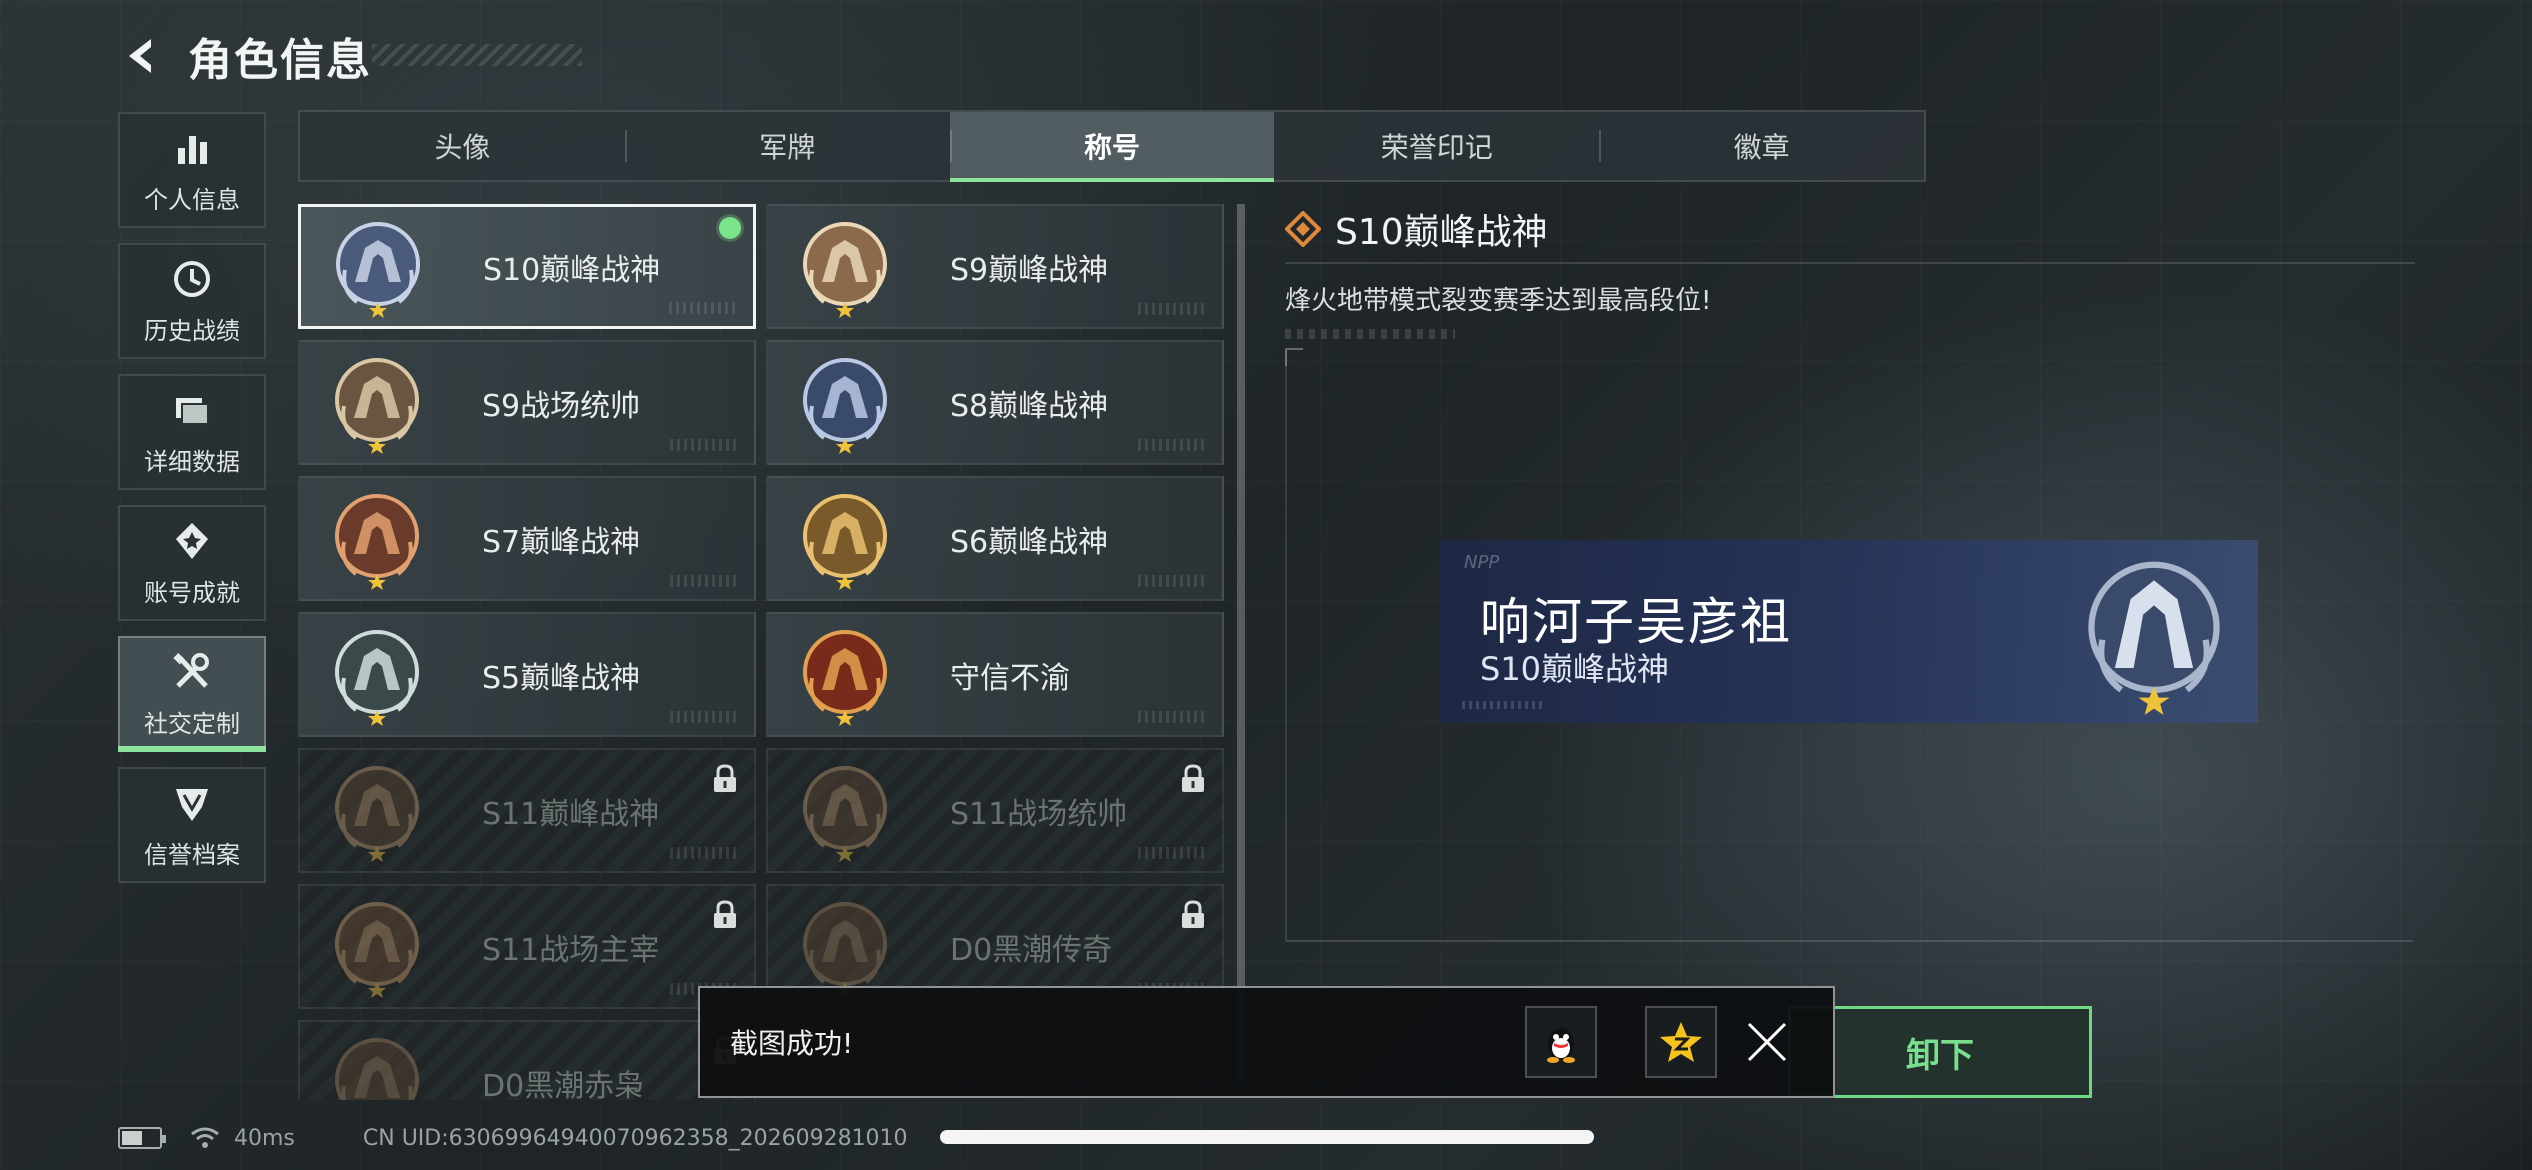  I want to click on title-card: S10巅峰战神, so click(527, 266).